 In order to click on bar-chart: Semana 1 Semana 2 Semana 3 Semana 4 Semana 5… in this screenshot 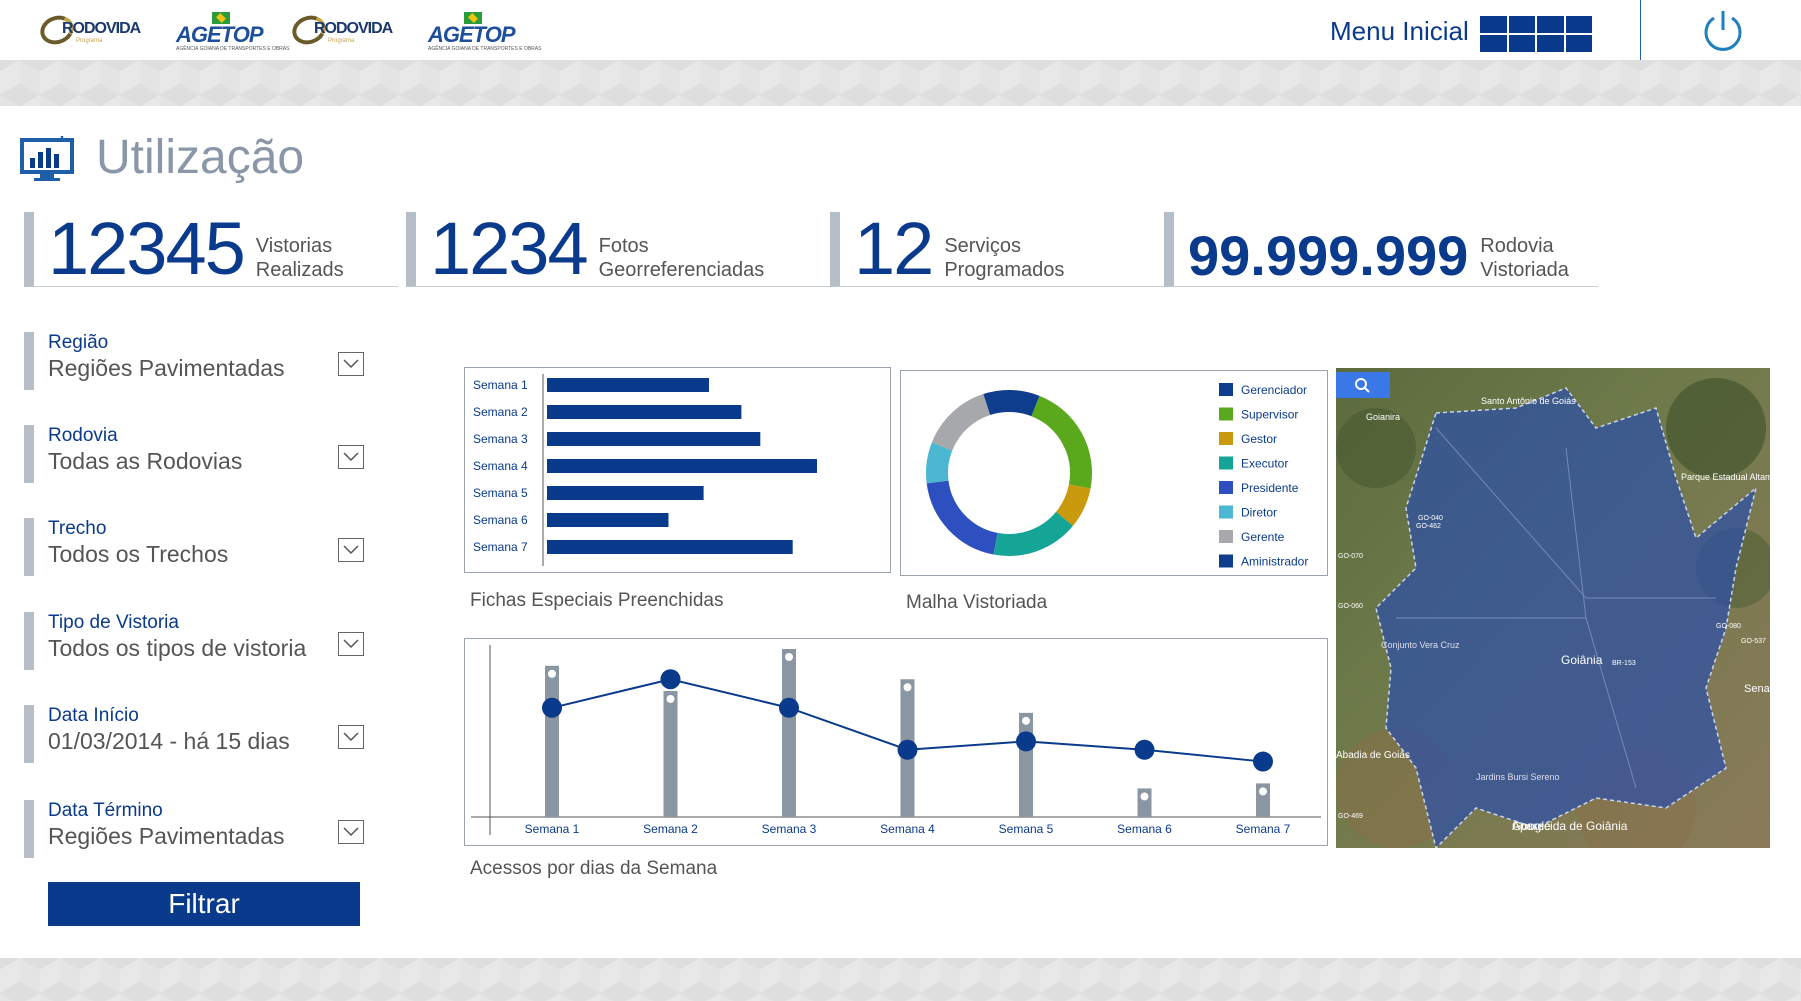, I will do `click(645, 470)`.